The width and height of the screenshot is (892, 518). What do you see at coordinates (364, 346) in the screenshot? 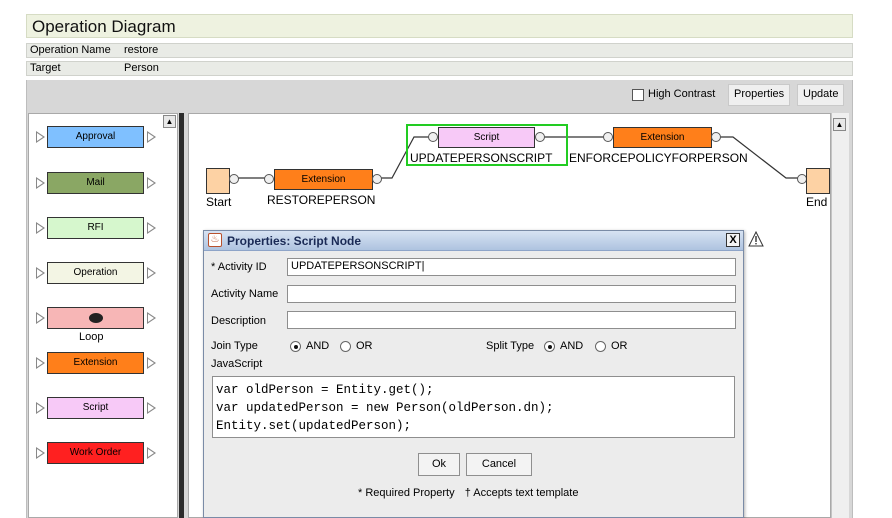
I see `join-or-label: OR` at bounding box center [364, 346].